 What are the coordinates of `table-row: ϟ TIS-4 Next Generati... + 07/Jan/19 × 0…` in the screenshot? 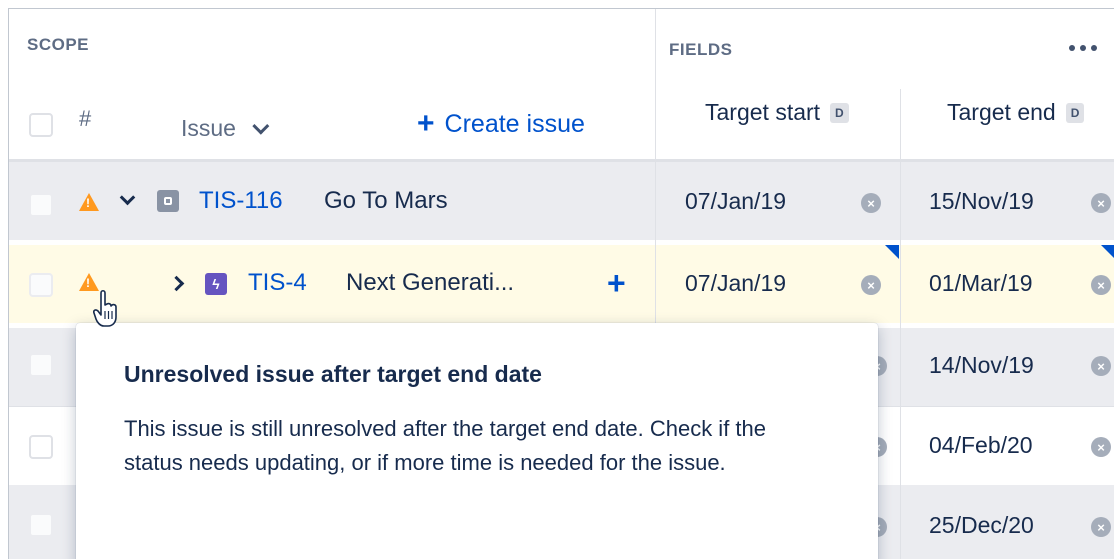 It's located at (561, 284).